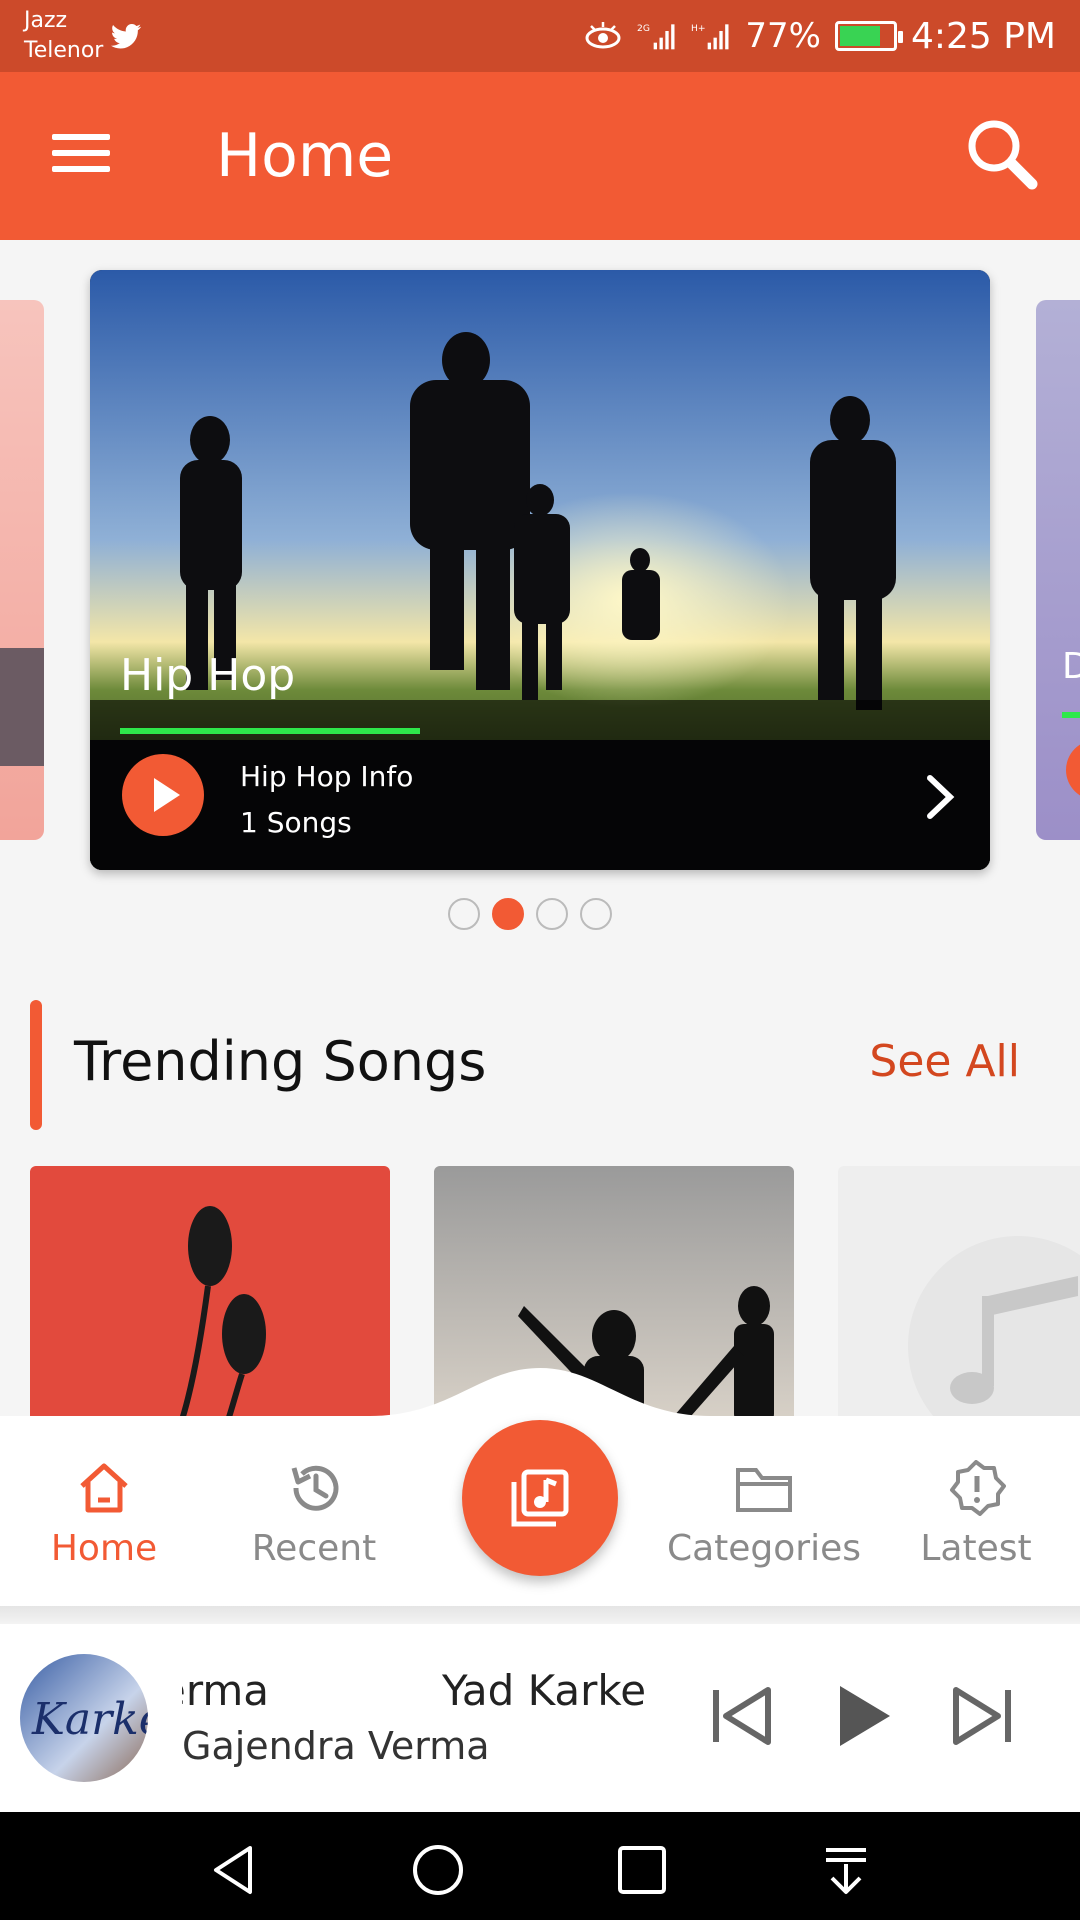 The height and width of the screenshot is (1920, 1080). I want to click on carousel-prev-card, so click(22, 570).